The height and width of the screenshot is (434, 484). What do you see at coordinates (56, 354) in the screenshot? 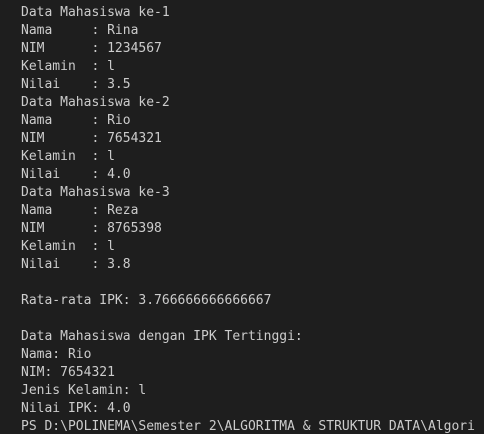
I see `output-line: Nama: Rio` at bounding box center [56, 354].